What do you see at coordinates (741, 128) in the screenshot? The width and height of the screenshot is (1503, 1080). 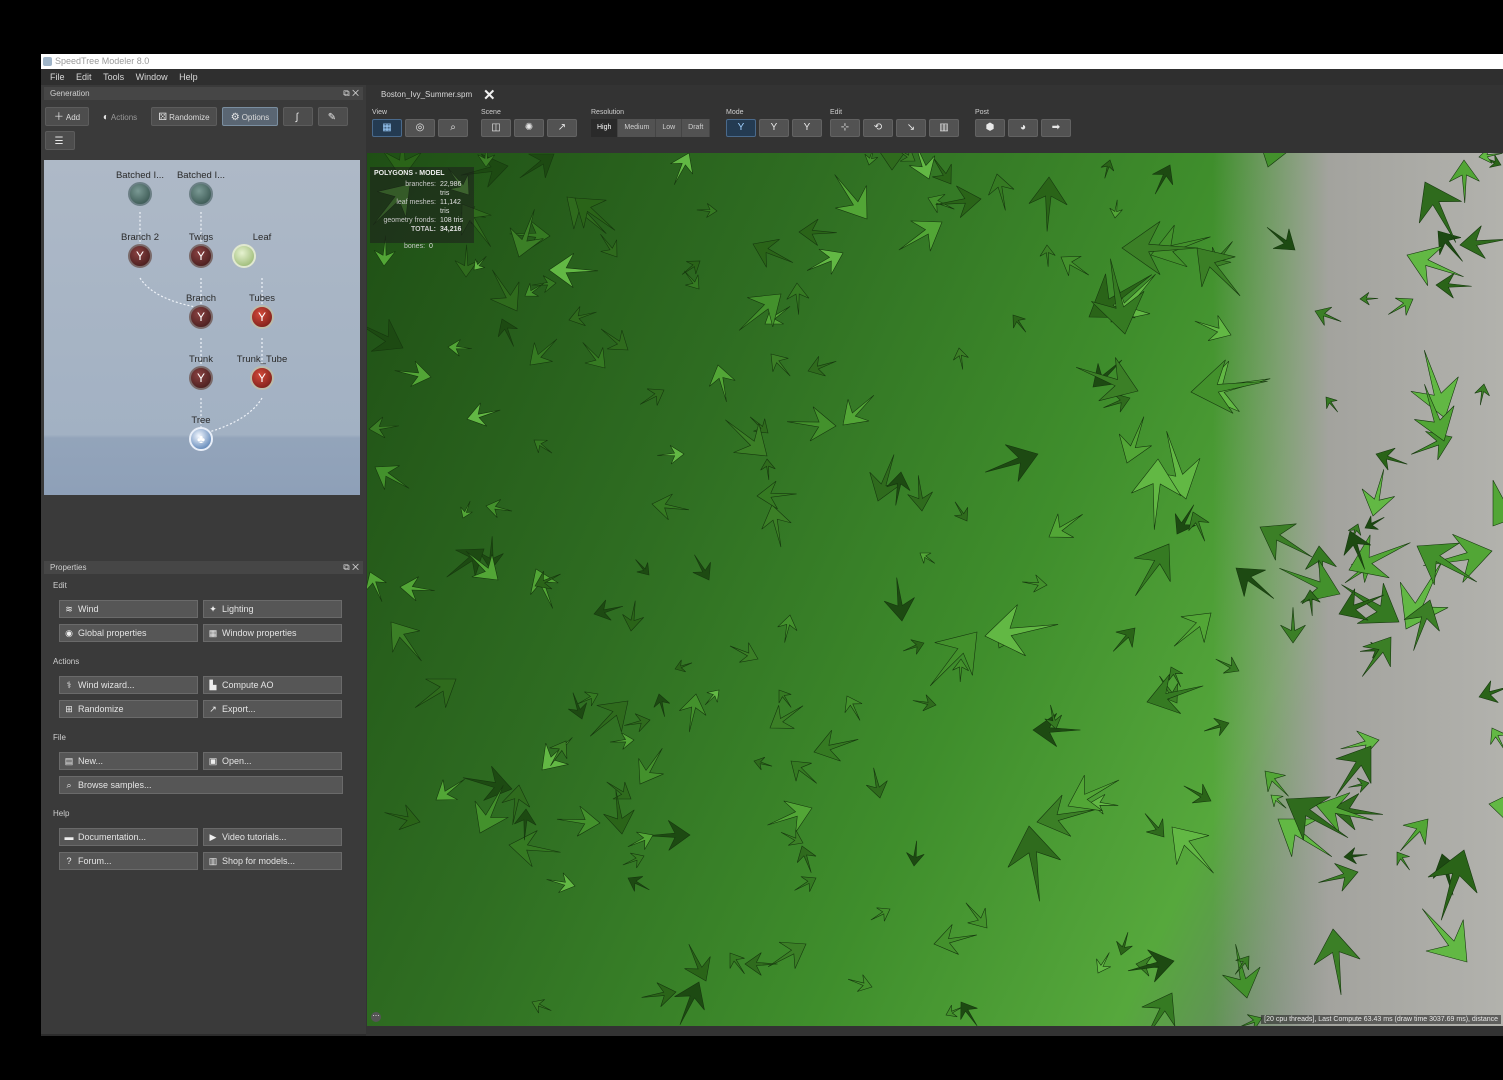 I see `mode-generate-button: Y` at bounding box center [741, 128].